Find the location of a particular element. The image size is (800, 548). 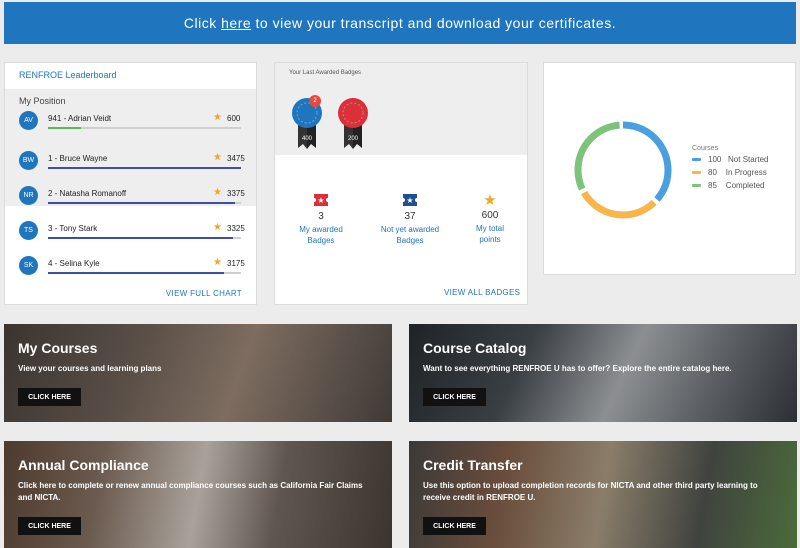

view-full-chart-link: VIEW FULL CHART is located at coordinates (204, 293).